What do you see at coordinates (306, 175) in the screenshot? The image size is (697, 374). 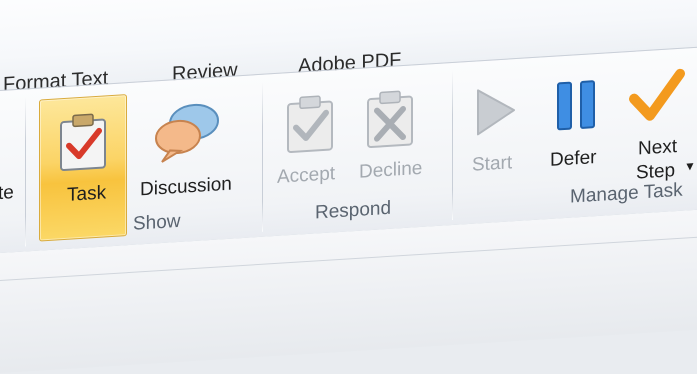 I see `accept-label: Accept` at bounding box center [306, 175].